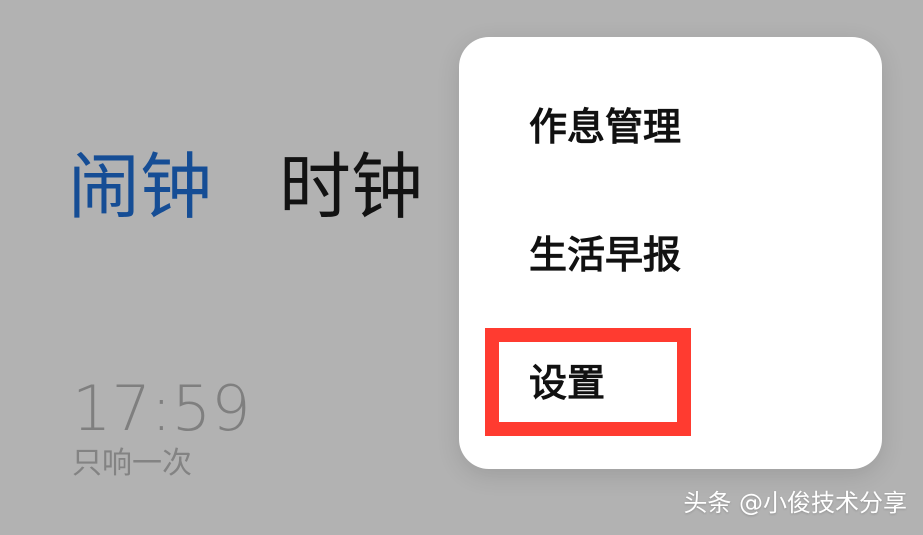 This screenshot has height=535, width=923. What do you see at coordinates (795, 503) in the screenshot?
I see `watermark: 头条 @小俊技术分享` at bounding box center [795, 503].